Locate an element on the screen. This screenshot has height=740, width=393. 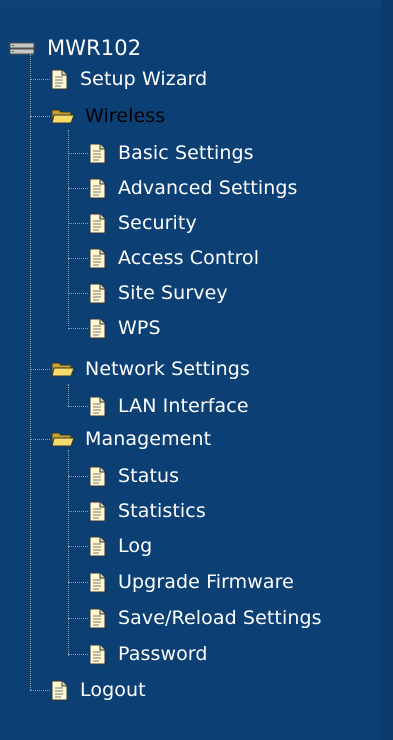
logout-label: Logout is located at coordinates (113, 690).